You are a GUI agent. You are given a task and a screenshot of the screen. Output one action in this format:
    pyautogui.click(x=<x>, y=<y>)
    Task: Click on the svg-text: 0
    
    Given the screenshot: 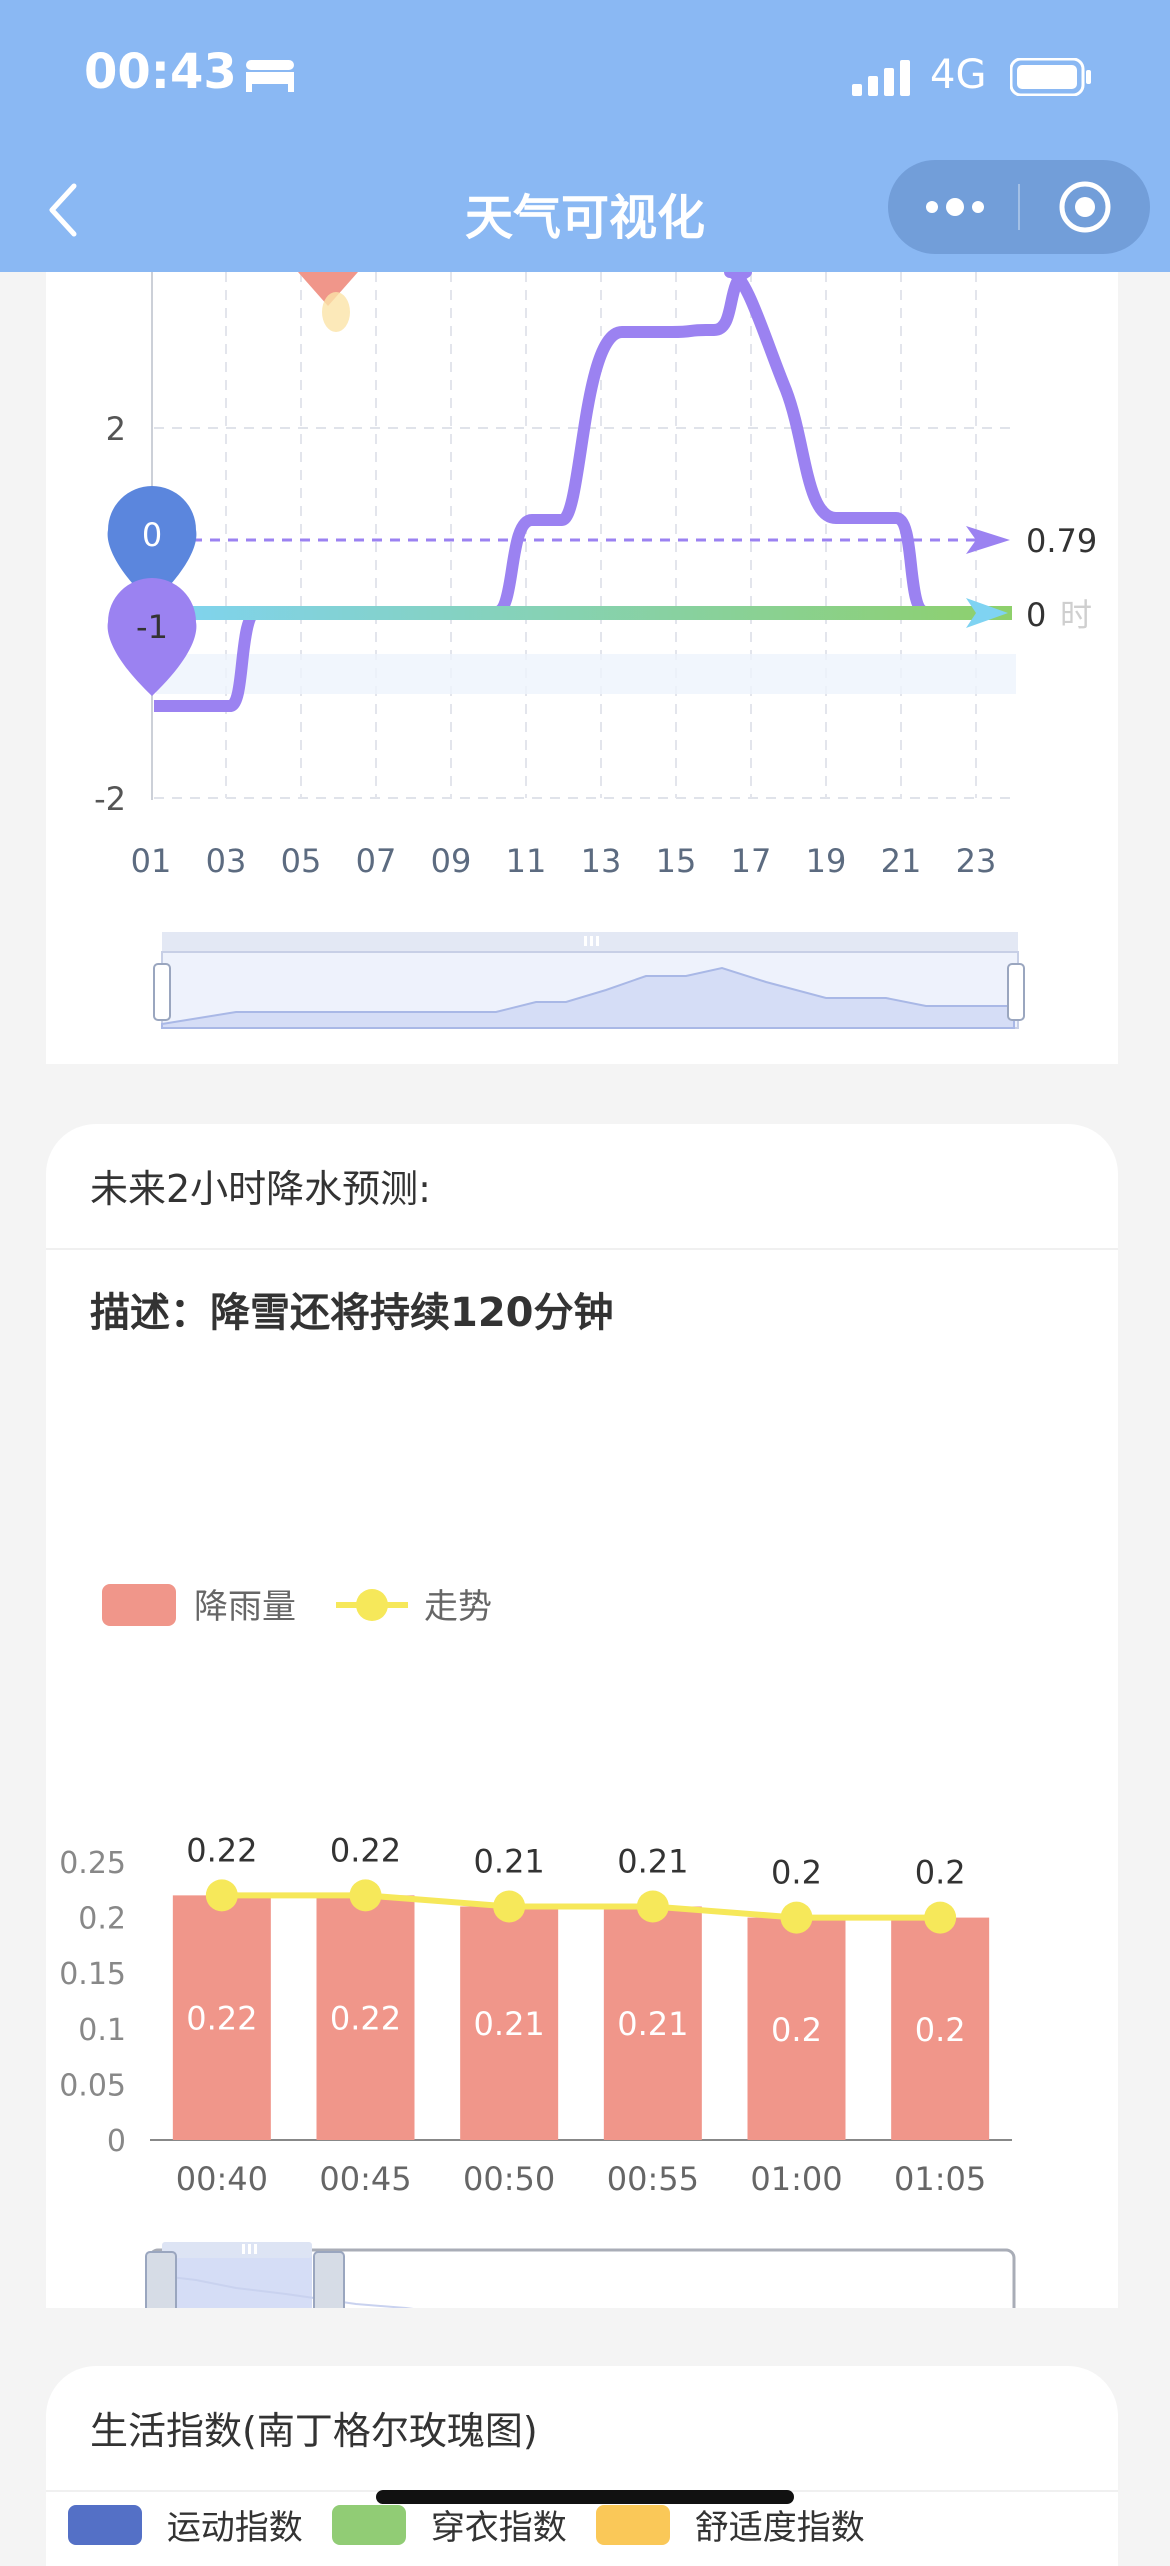 What is the action you would take?
    pyautogui.click(x=152, y=535)
    